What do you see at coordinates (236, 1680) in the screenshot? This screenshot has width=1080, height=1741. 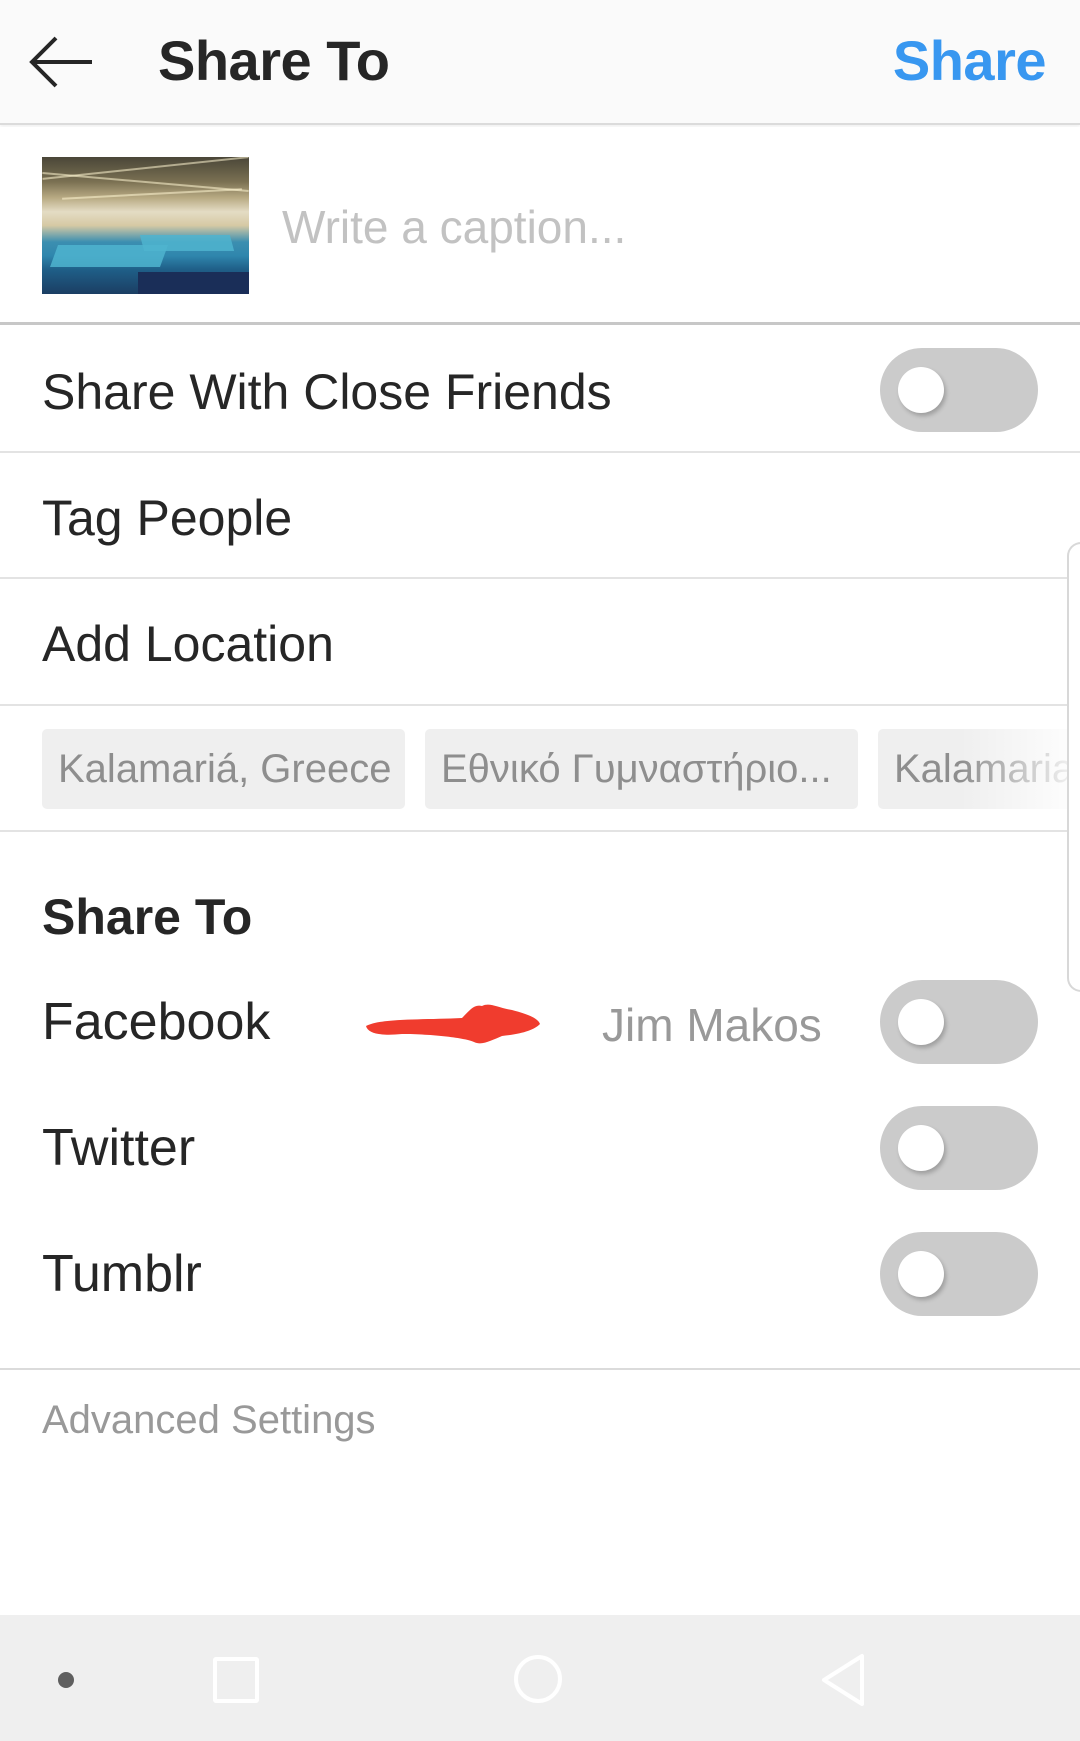 I see `recents-square-icon` at bounding box center [236, 1680].